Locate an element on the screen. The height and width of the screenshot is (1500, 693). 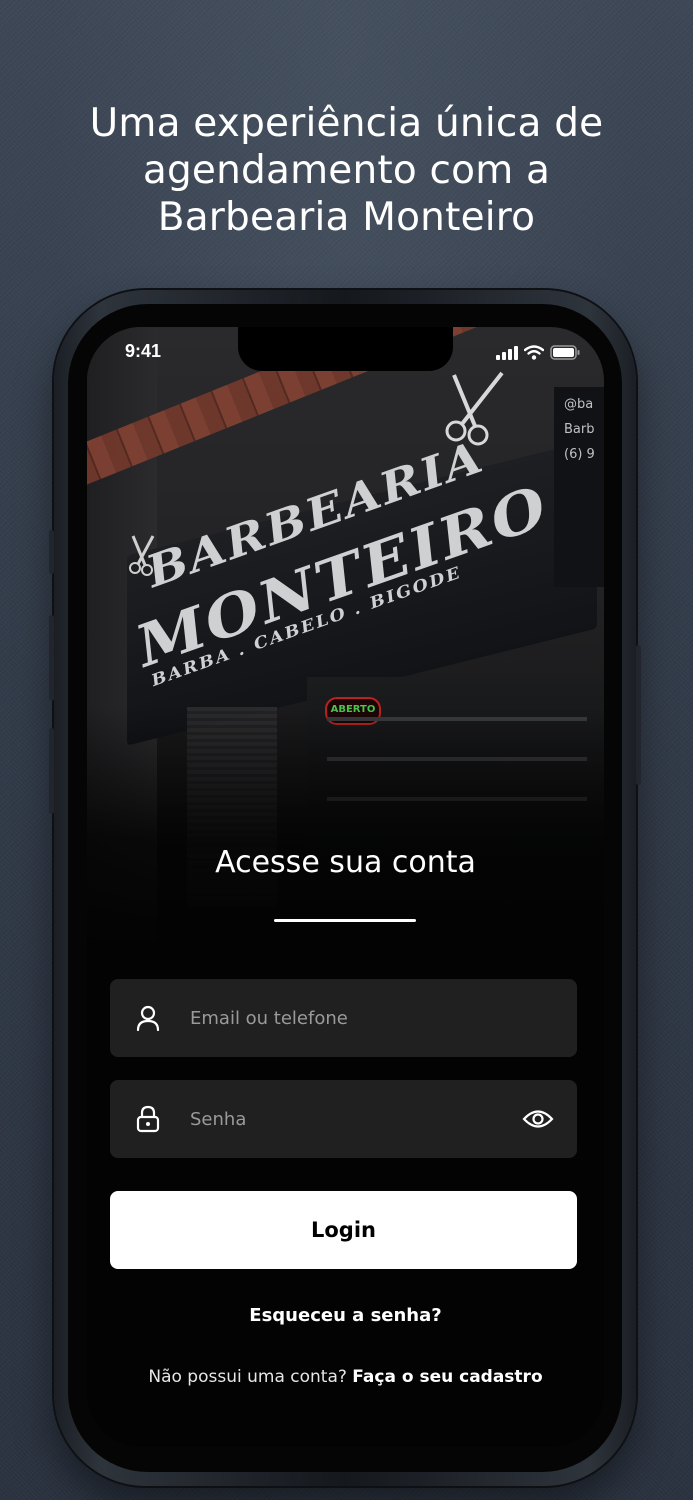
headline-line-2: agendamento com a is located at coordinates (346, 171).